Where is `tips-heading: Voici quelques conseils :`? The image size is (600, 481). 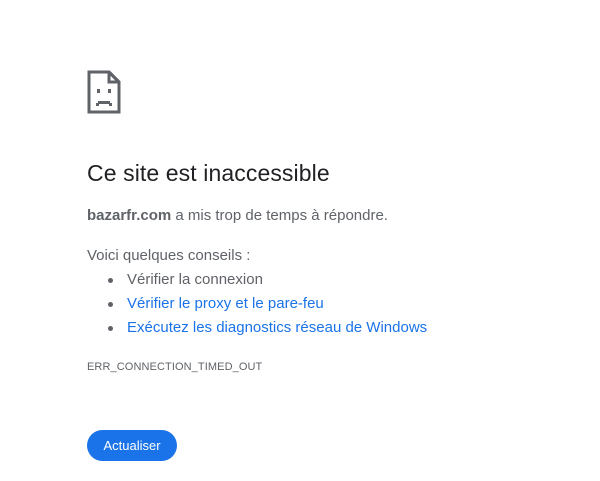
tips-heading: Voici quelques conseils : is located at coordinates (169, 255).